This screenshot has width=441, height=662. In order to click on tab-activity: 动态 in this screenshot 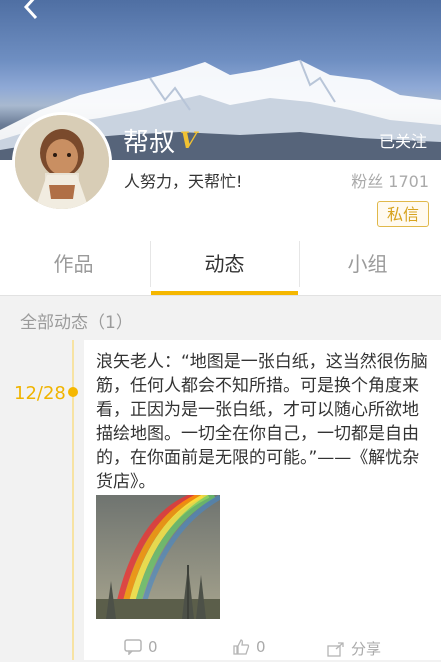, I will do `click(224, 264)`.